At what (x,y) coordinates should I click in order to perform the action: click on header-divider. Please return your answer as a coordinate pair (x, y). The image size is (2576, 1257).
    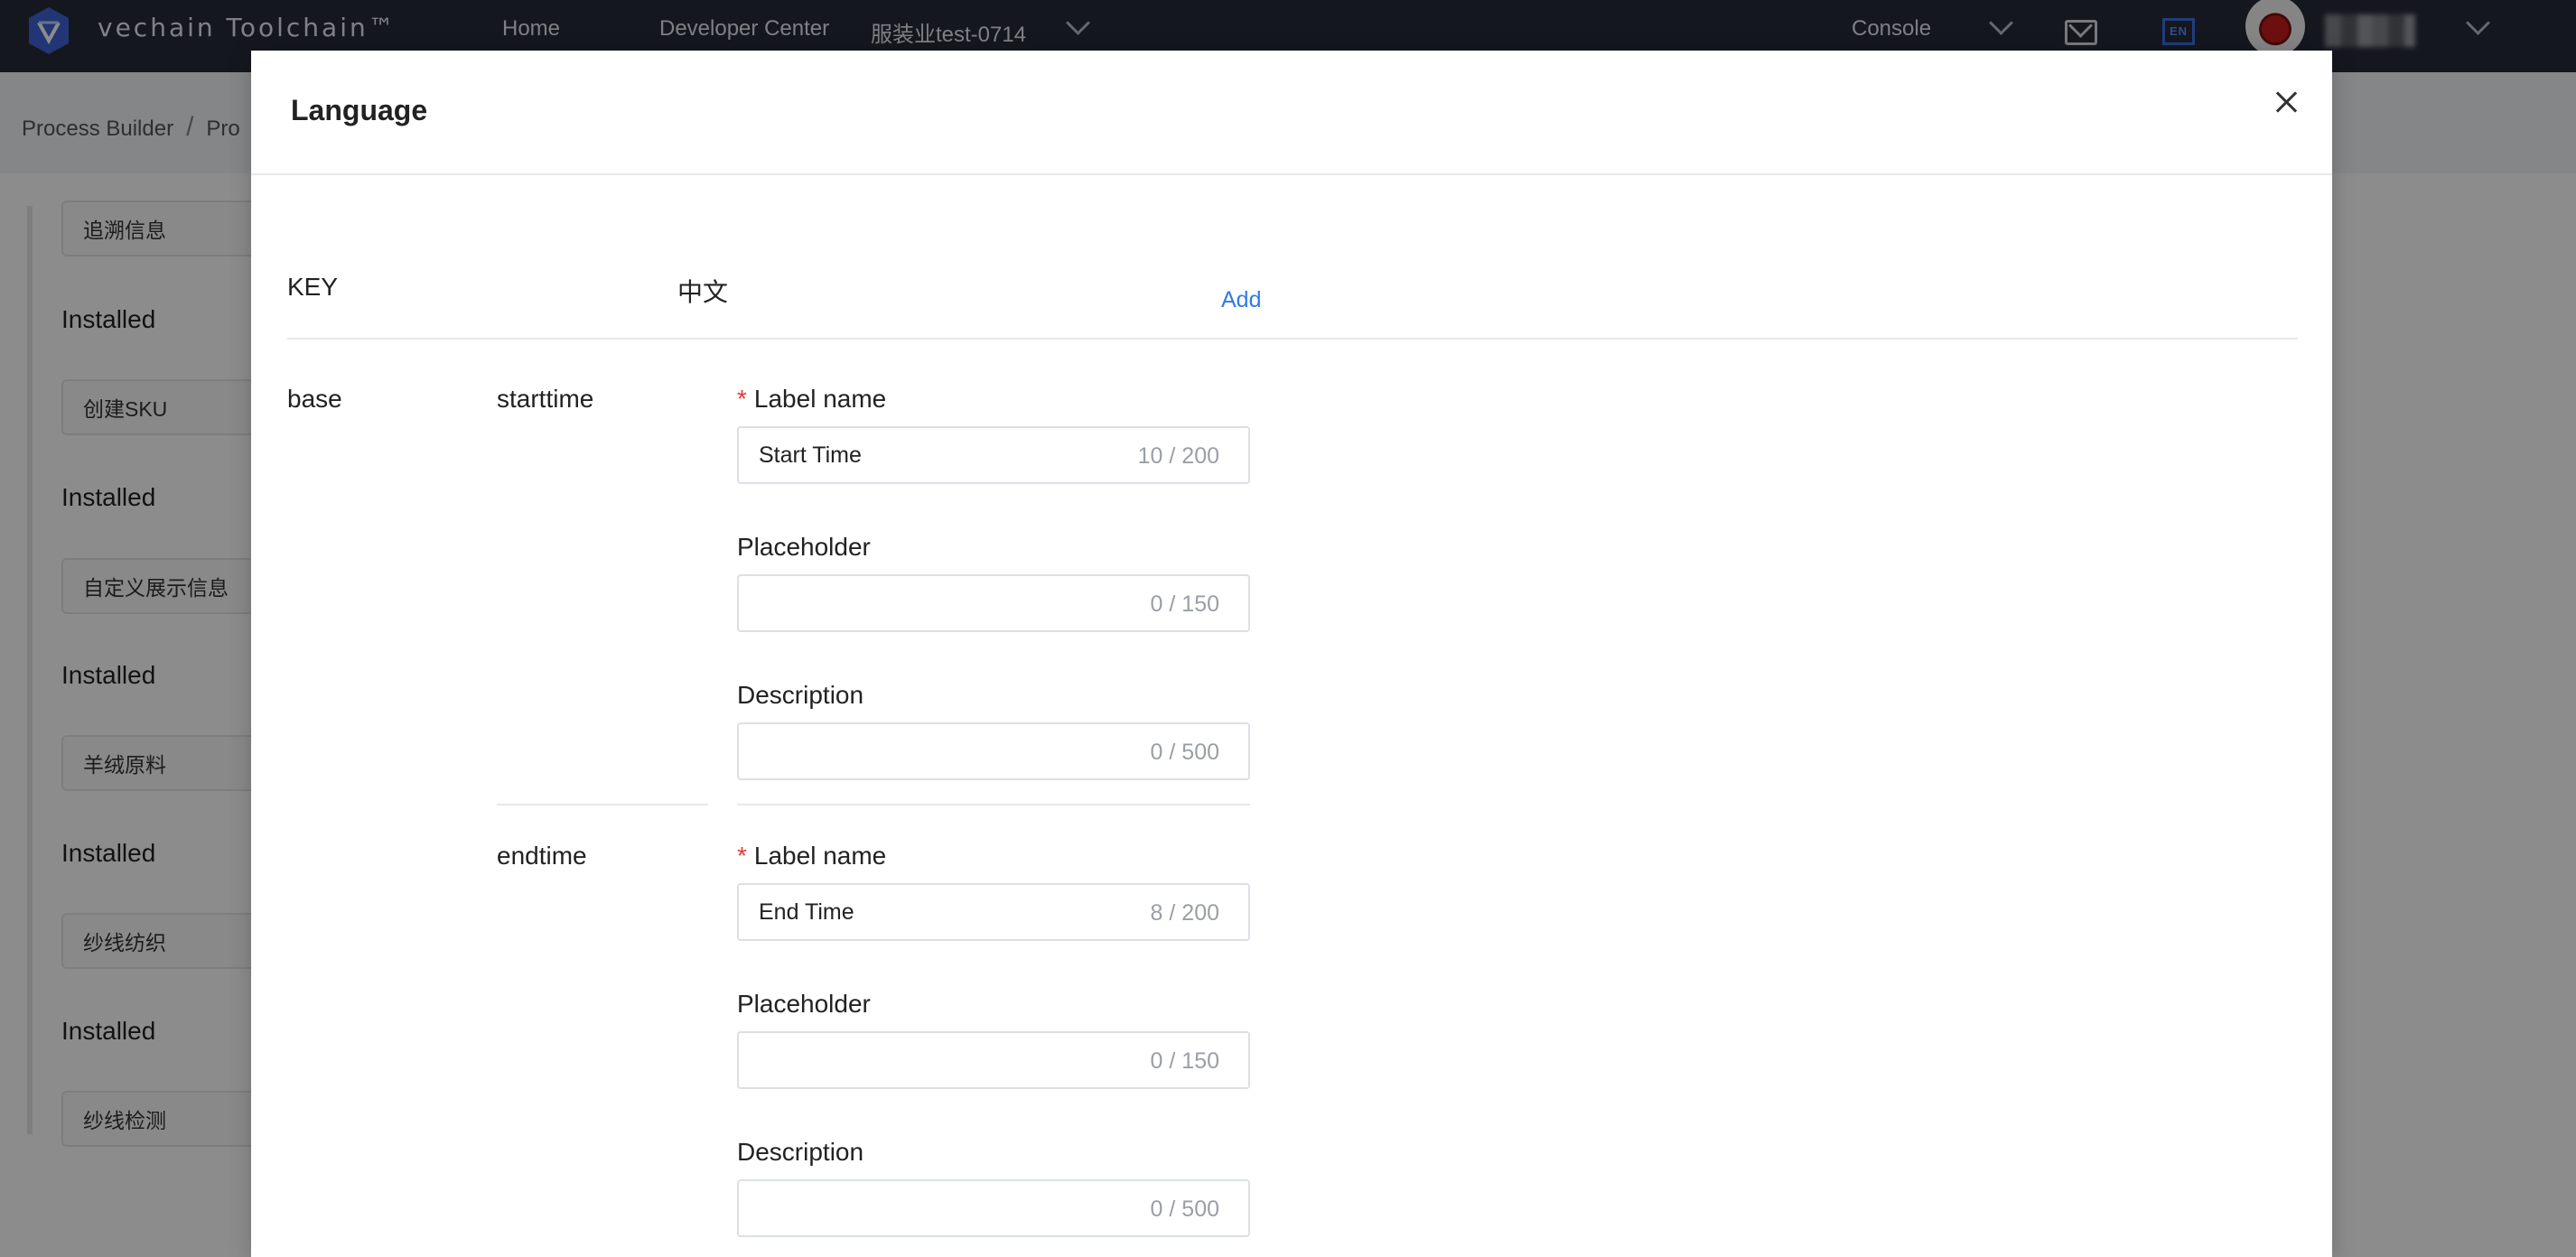
    Looking at the image, I should click on (1292, 339).